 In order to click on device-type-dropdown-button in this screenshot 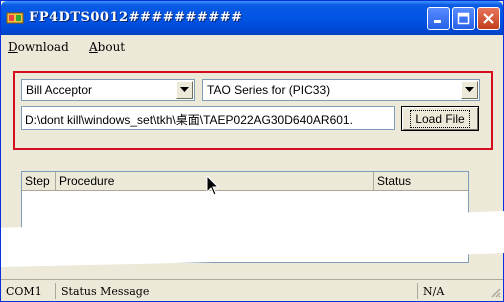, I will do `click(184, 90)`.